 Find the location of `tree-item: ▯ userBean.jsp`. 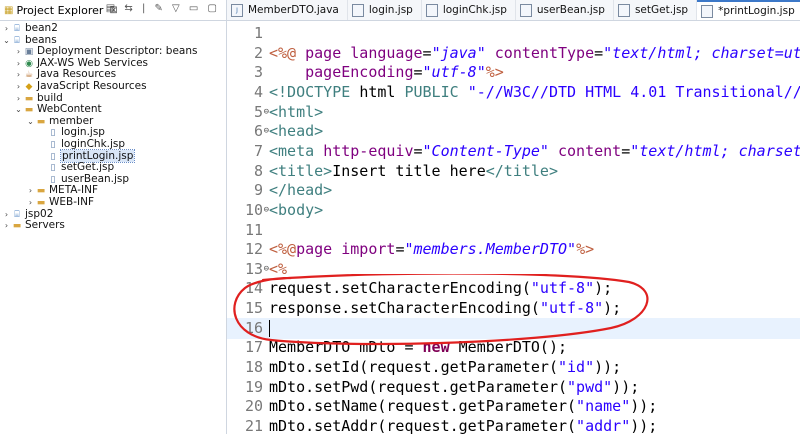

tree-item: ▯ userBean.jsp is located at coordinates (113, 179).